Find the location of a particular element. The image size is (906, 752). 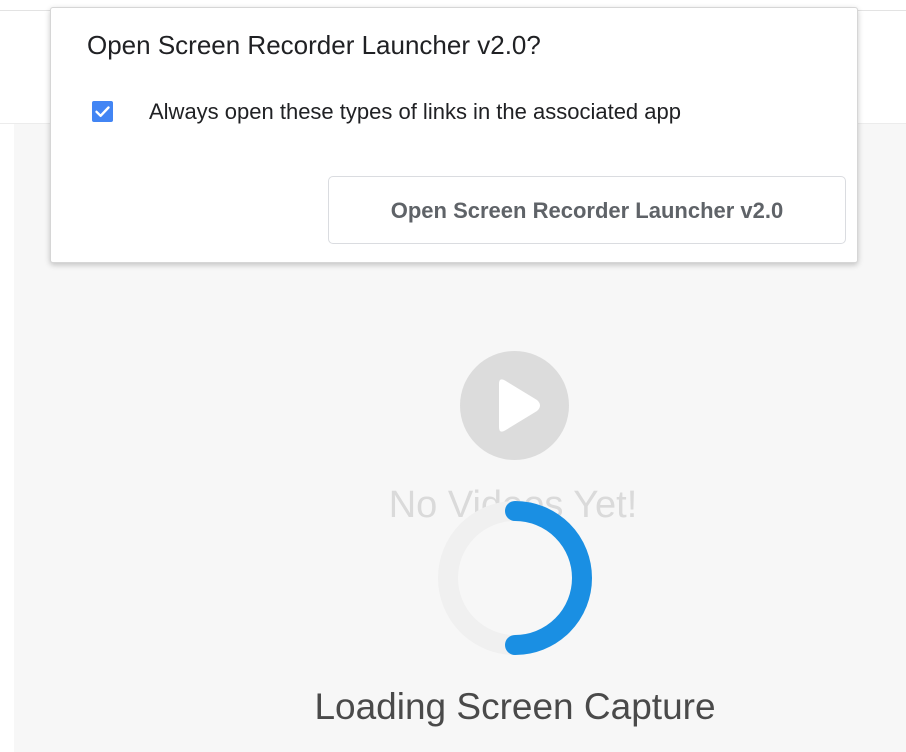

play-icon is located at coordinates (514, 405).